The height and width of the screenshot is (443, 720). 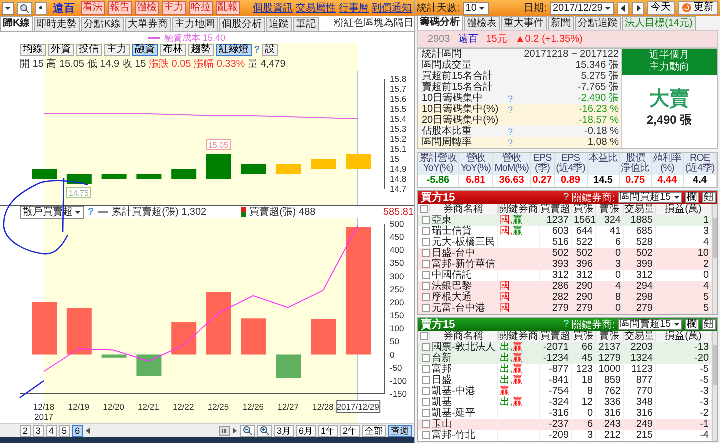 What do you see at coordinates (52, 430) in the screenshot?
I see `page-button: 4` at bounding box center [52, 430].